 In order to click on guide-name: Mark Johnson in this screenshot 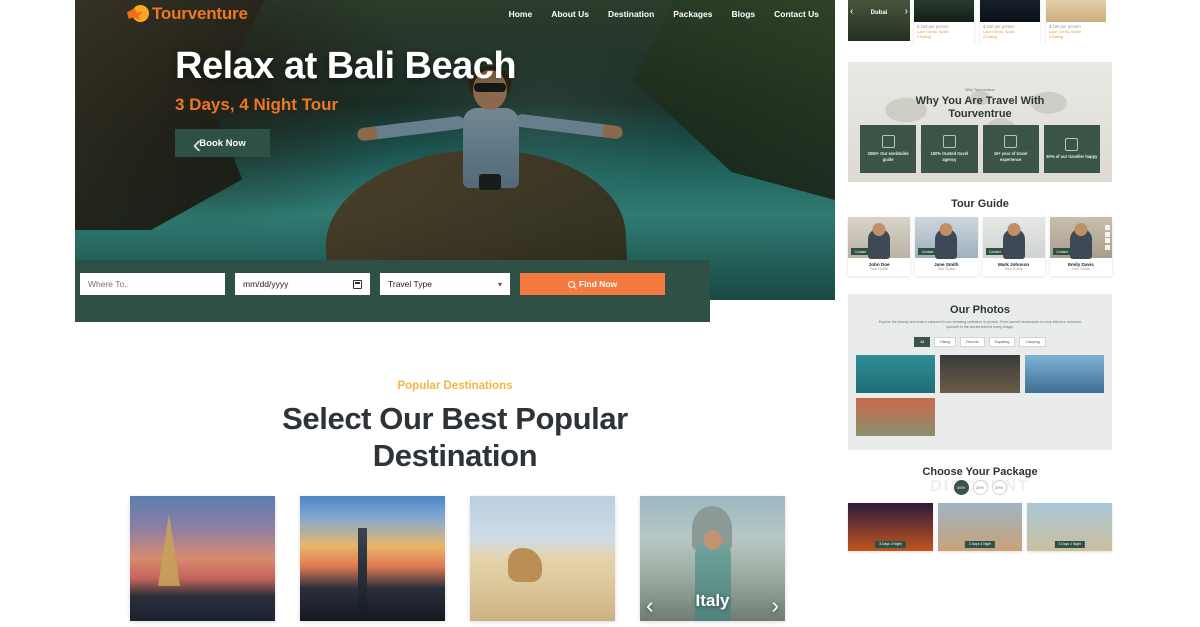, I will do `click(1014, 264)`.